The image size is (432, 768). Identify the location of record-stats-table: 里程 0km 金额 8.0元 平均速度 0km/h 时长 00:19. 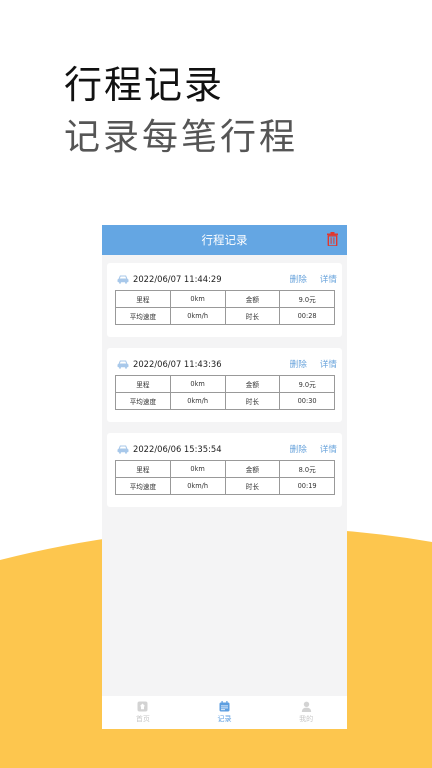
(225, 477).